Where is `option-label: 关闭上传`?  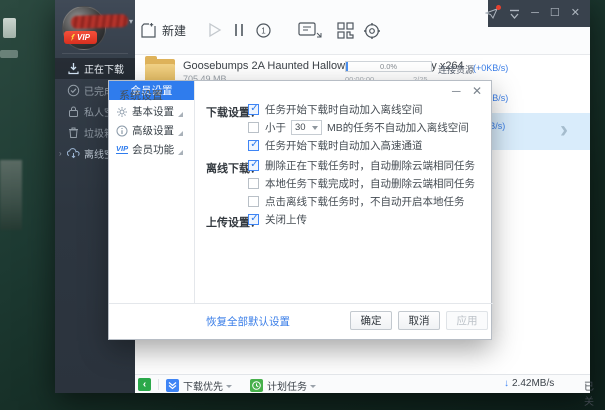
option-label: 关闭上传 is located at coordinates (286, 220).